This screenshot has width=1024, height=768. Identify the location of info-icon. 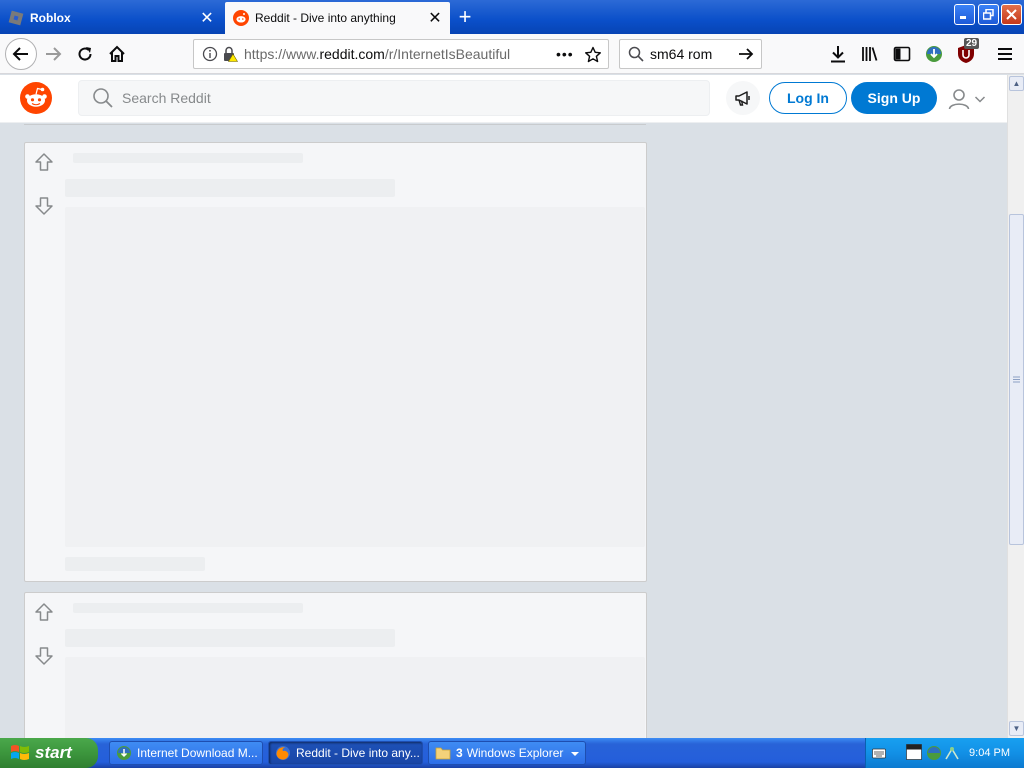
(210, 54).